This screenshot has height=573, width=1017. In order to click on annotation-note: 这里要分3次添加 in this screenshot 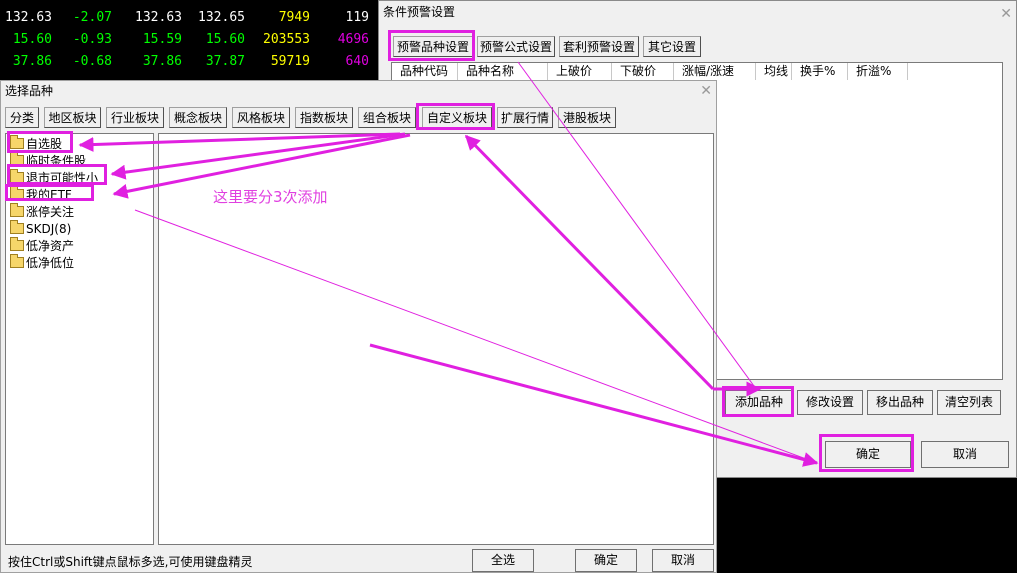, I will do `click(270, 197)`.